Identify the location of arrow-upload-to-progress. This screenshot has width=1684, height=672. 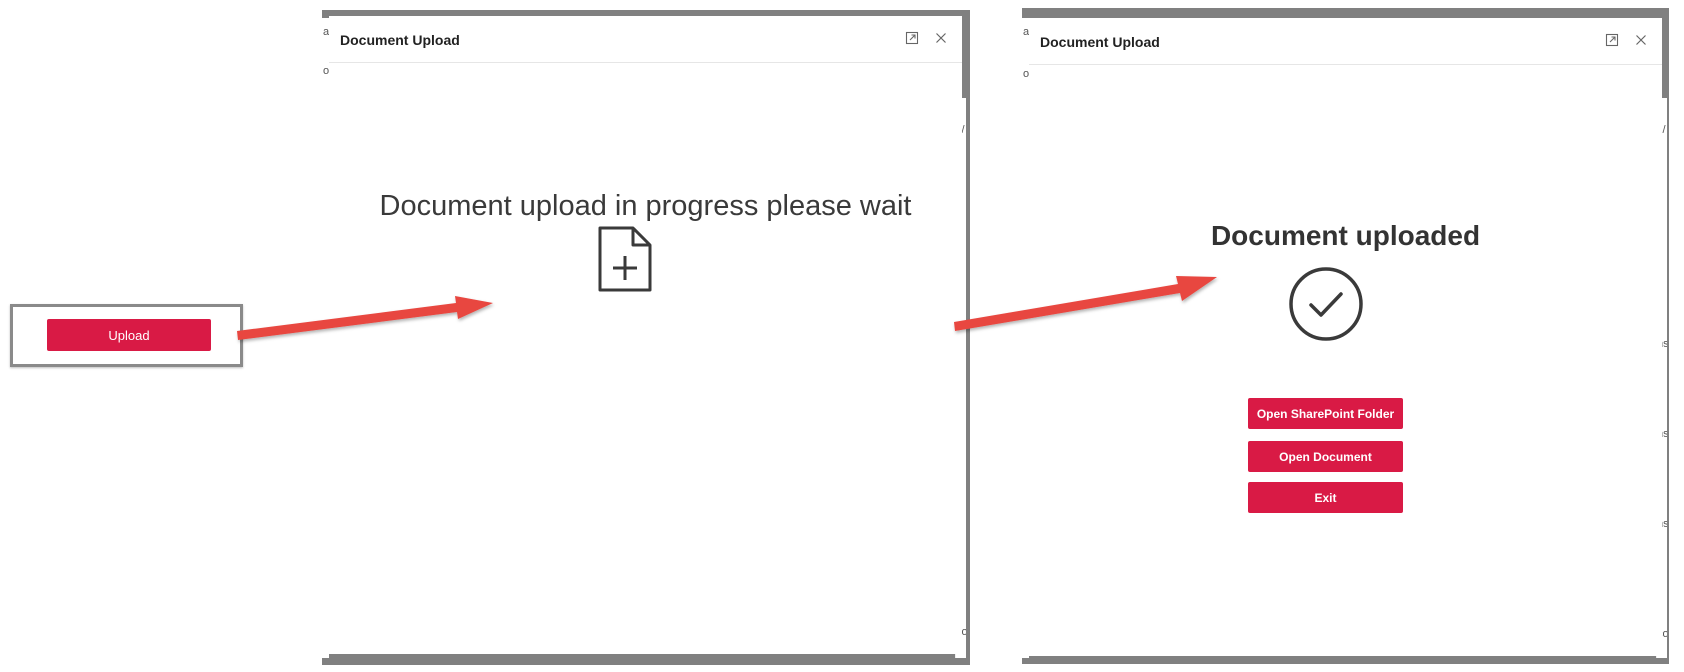
(365, 318).